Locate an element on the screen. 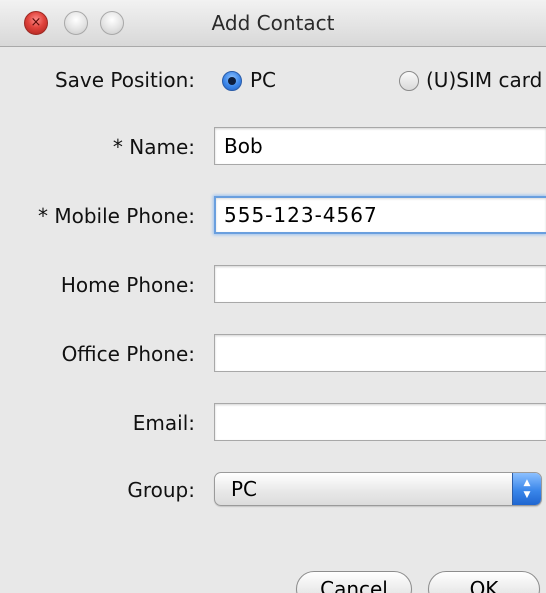 The height and width of the screenshot is (593, 546). cancel-button: Cancel is located at coordinates (354, 582).